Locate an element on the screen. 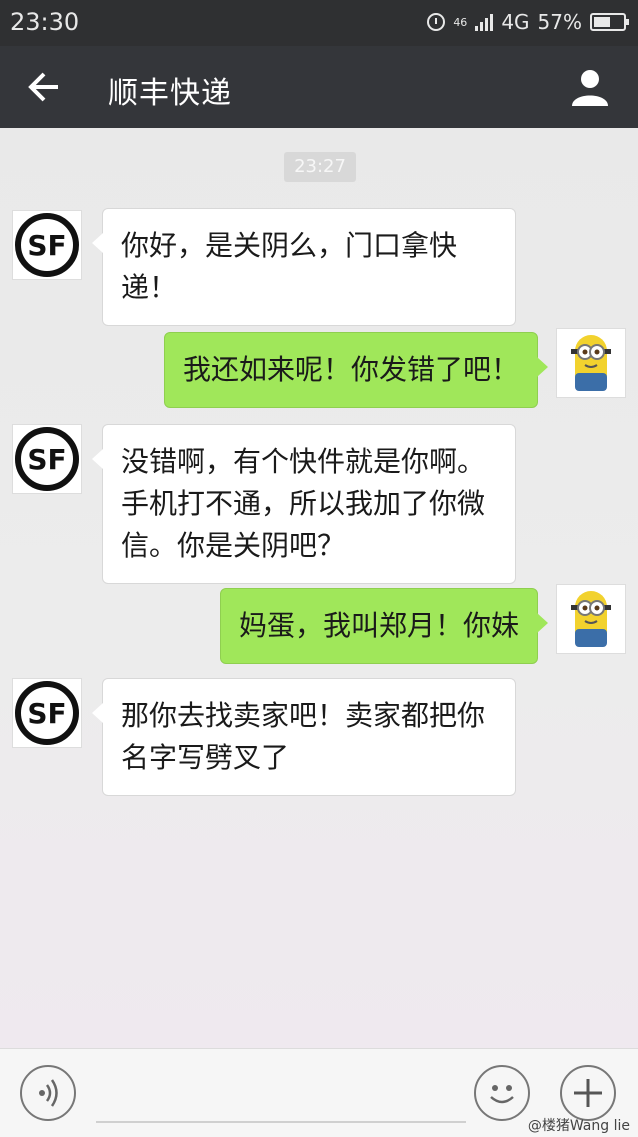 The width and height of the screenshot is (638, 1137). input-bar: @楼猪Wang lie is located at coordinates (319, 1092).